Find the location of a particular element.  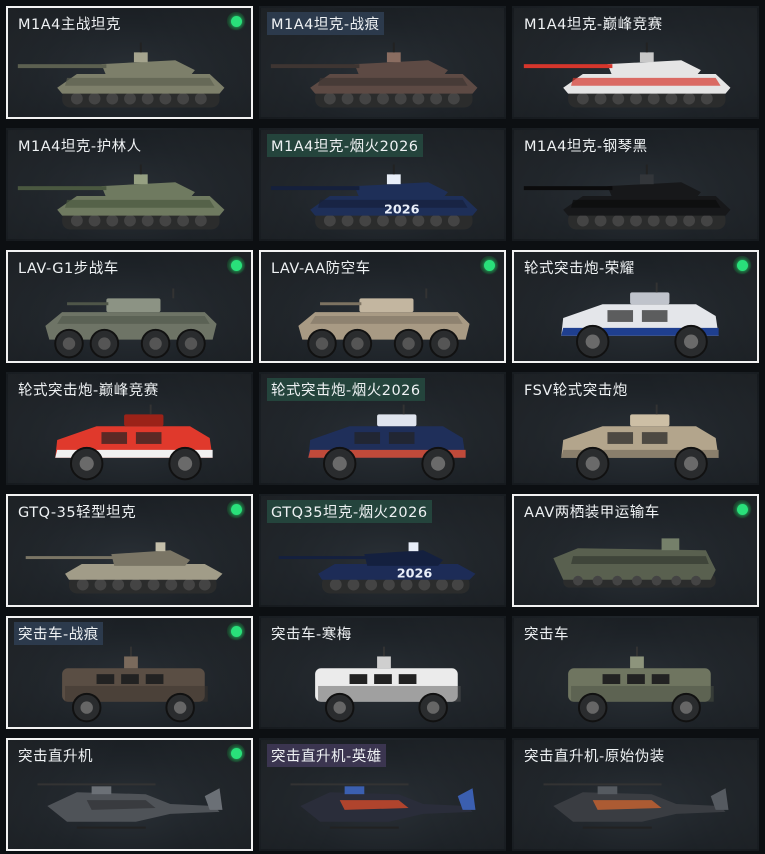

vehicle-card: M1A4坦克-钢琴黑 is located at coordinates (635, 184).